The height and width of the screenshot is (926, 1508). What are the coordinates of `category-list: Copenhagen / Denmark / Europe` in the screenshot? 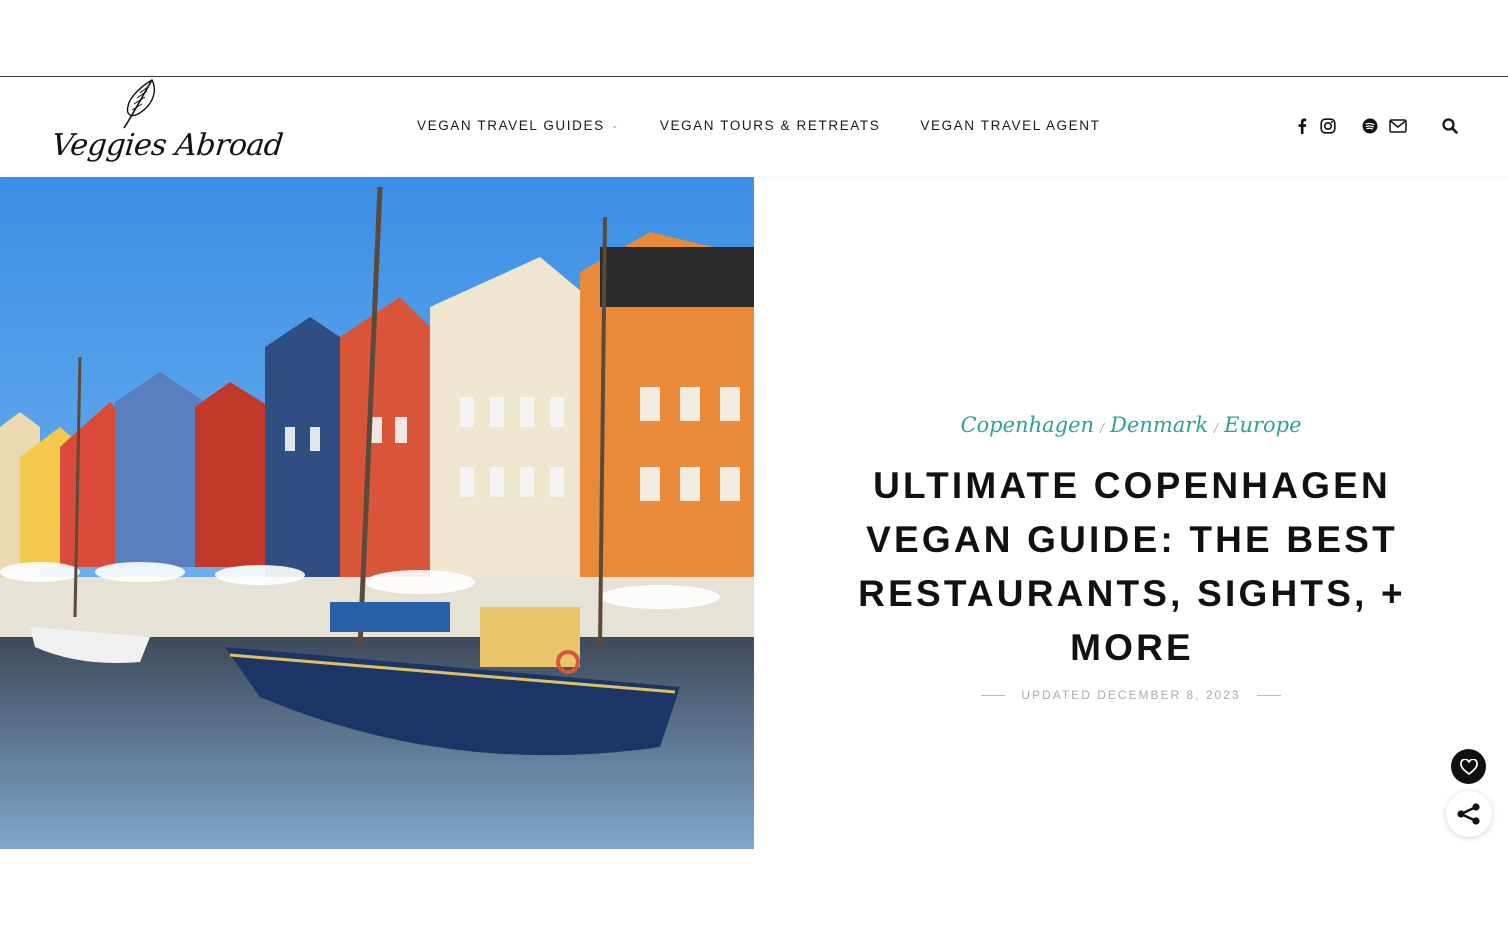 It's located at (1131, 425).